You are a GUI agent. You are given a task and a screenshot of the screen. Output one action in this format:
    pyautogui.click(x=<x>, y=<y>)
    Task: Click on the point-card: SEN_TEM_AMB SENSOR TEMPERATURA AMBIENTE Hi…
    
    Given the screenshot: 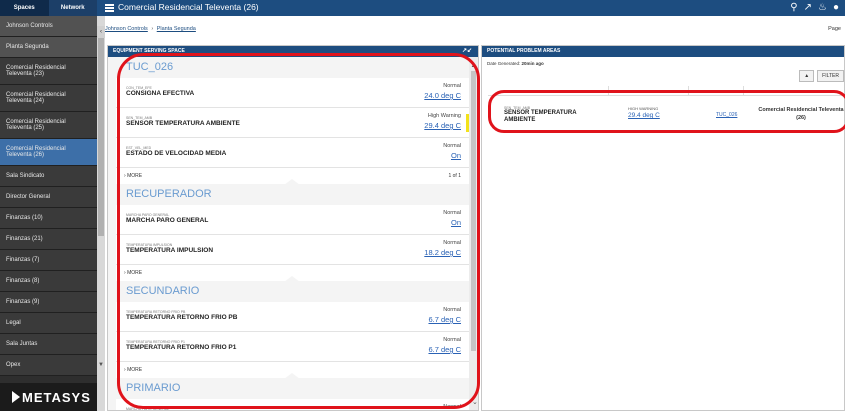 What is the action you would take?
    pyautogui.click(x=293, y=123)
    